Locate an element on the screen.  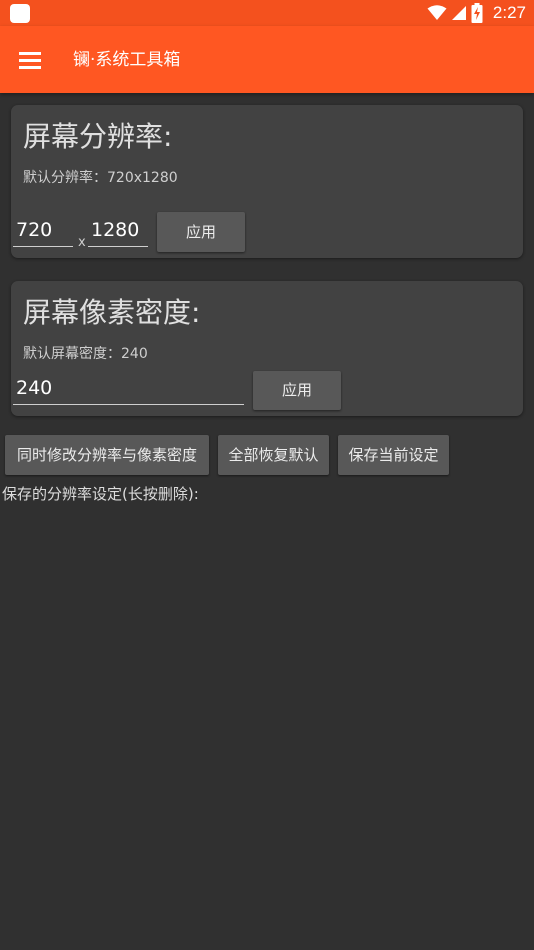
density-title: 屏幕像素密度: is located at coordinates (112, 312).